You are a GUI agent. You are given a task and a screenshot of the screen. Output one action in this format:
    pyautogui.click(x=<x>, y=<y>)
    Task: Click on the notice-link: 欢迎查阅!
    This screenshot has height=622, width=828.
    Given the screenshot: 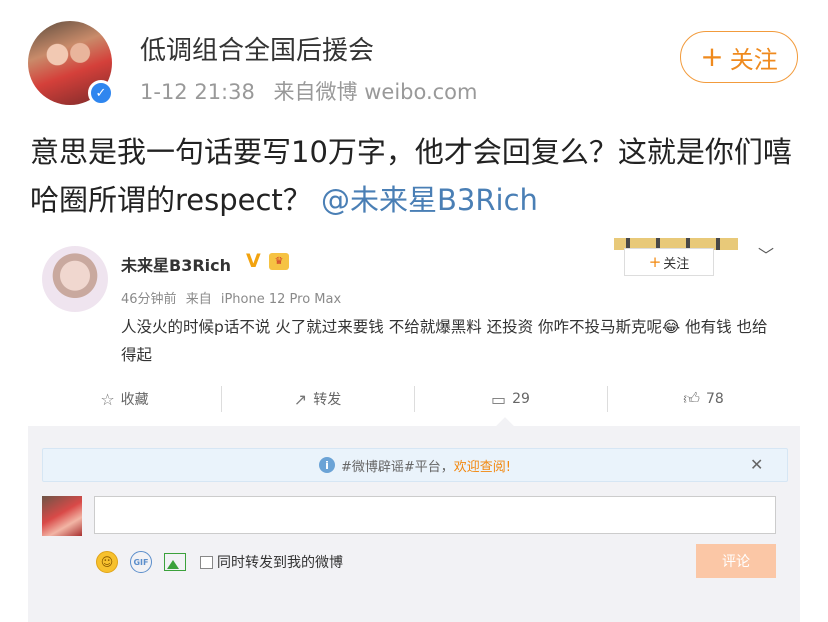 What is the action you would take?
    pyautogui.click(x=482, y=465)
    